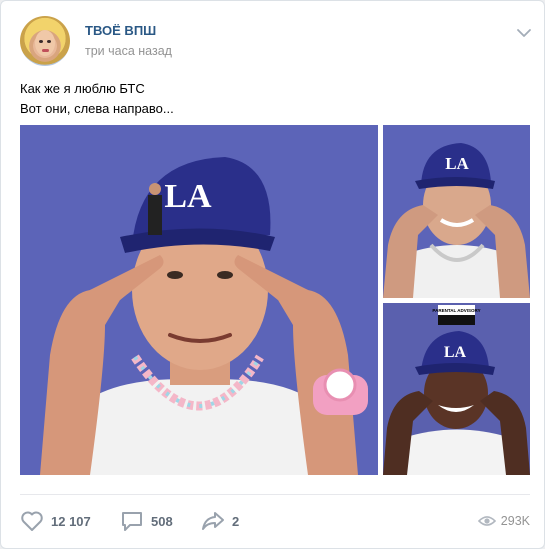 This screenshot has height=549, width=545. I want to click on post-actions: 12 107 508 2 293K, so click(275, 521).